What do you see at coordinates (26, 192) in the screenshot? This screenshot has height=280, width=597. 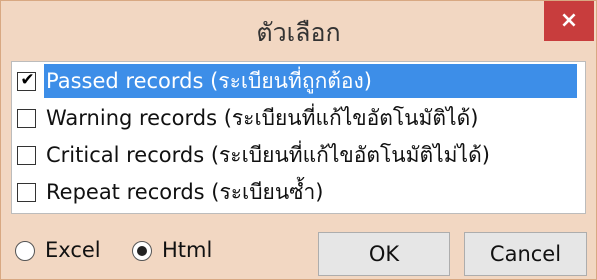 I see `repeat-checkbox` at bounding box center [26, 192].